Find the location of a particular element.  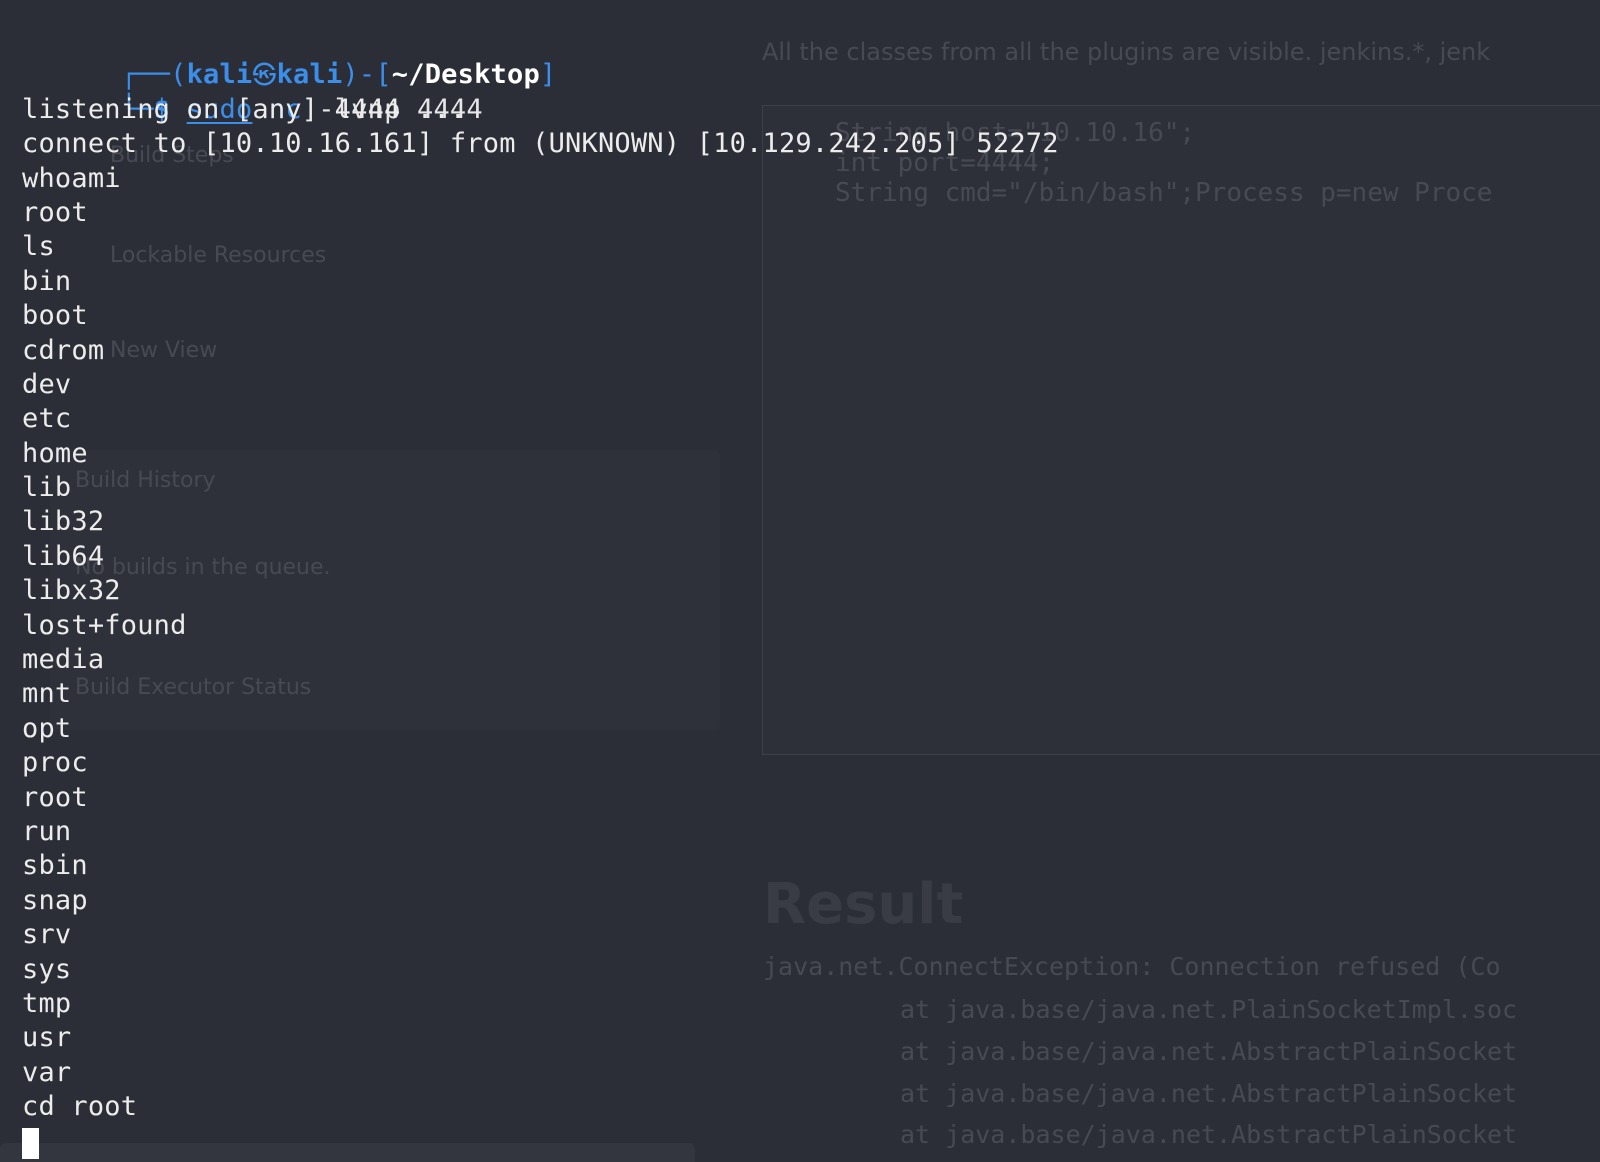

output-line: opt is located at coordinates (47, 728).